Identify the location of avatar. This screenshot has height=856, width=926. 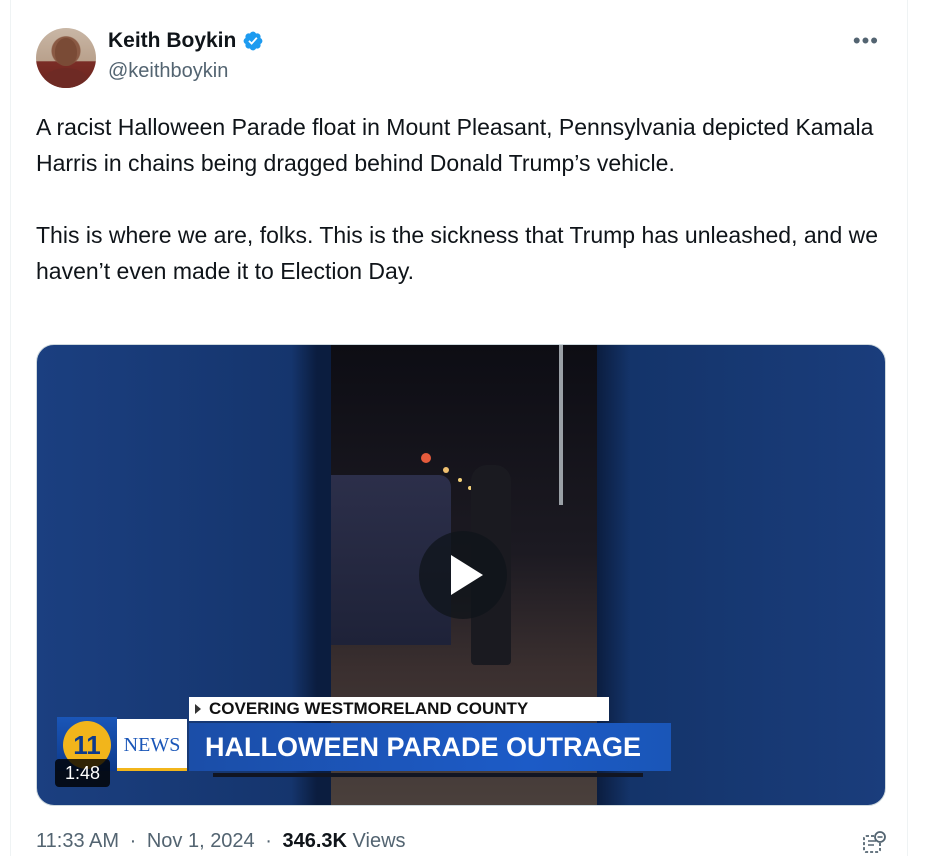
(66, 58).